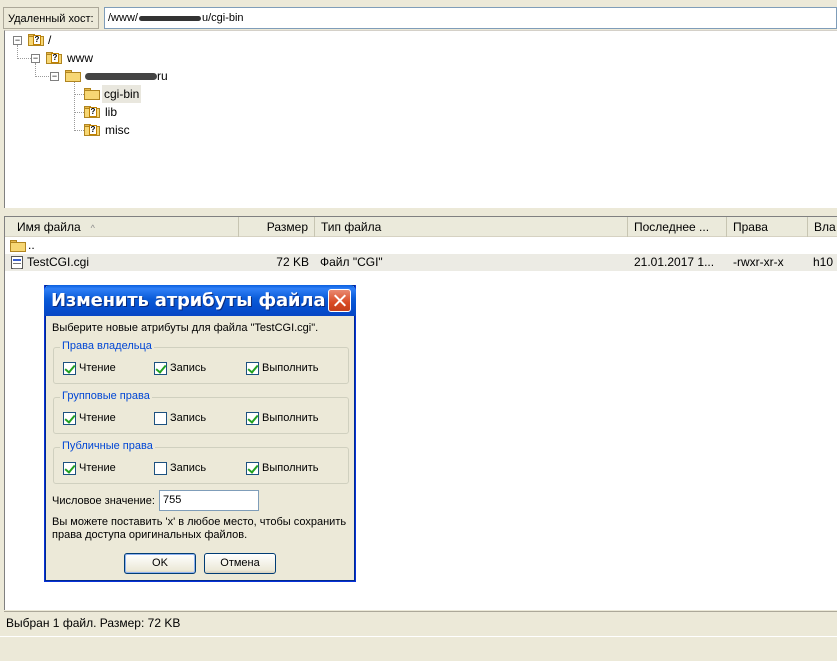 The width and height of the screenshot is (837, 661). Describe the element at coordinates (162, 76) in the screenshot. I see `tree-node-domain-suffix: ru` at that location.